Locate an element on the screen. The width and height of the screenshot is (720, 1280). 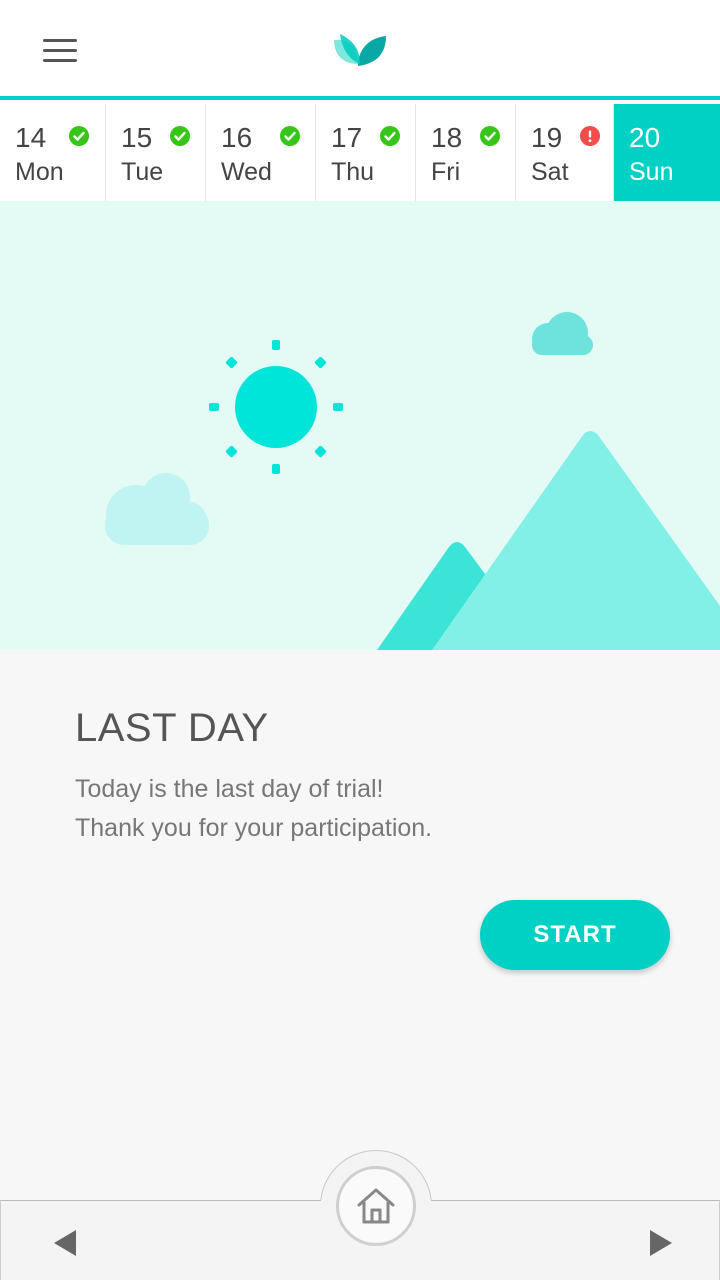
mountains-graphic is located at coordinates (548, 540).